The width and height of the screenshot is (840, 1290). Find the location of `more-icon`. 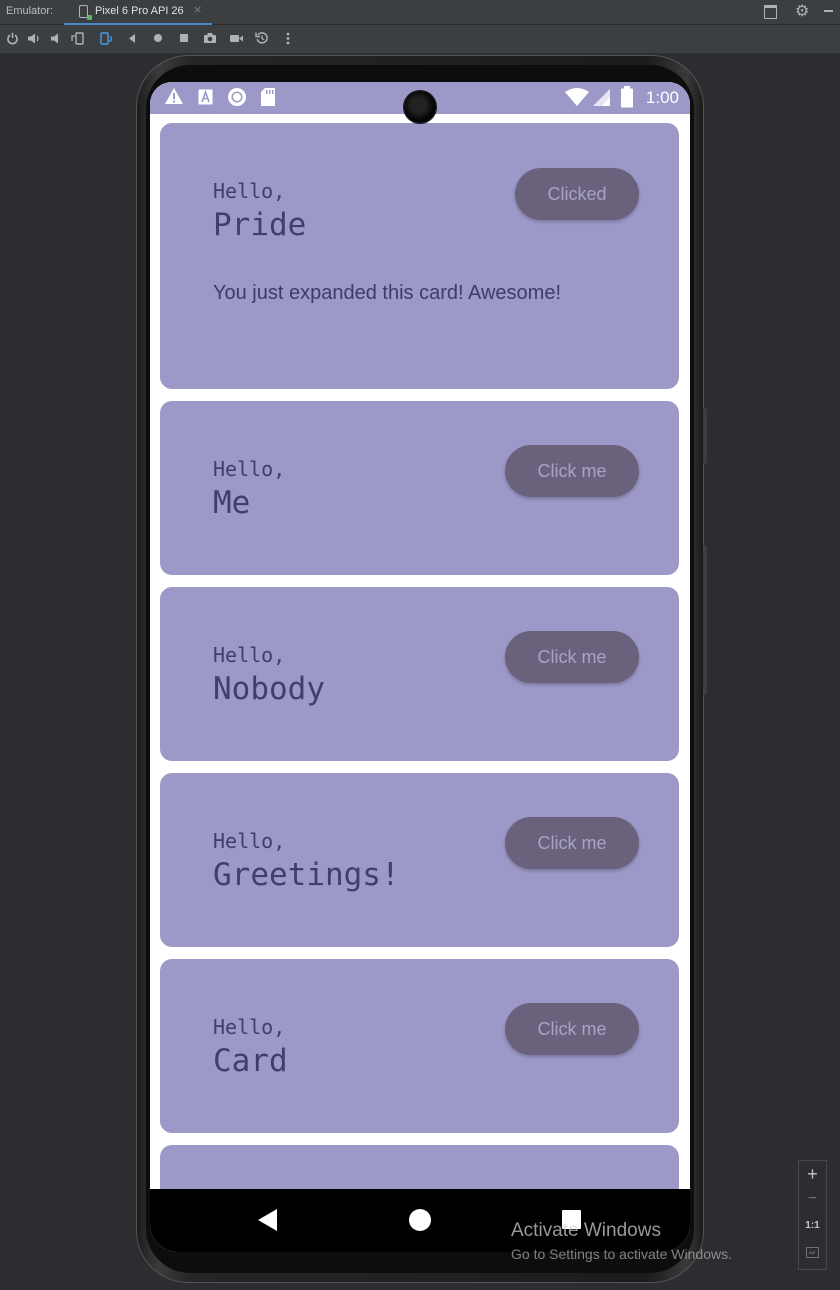

more-icon is located at coordinates (288, 38).